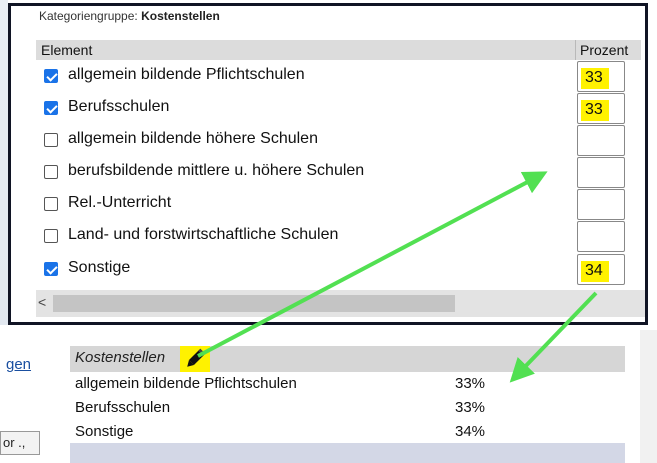  I want to click on summary-row: allgemein bildende Pflichtschulen 33%, so click(280, 383).